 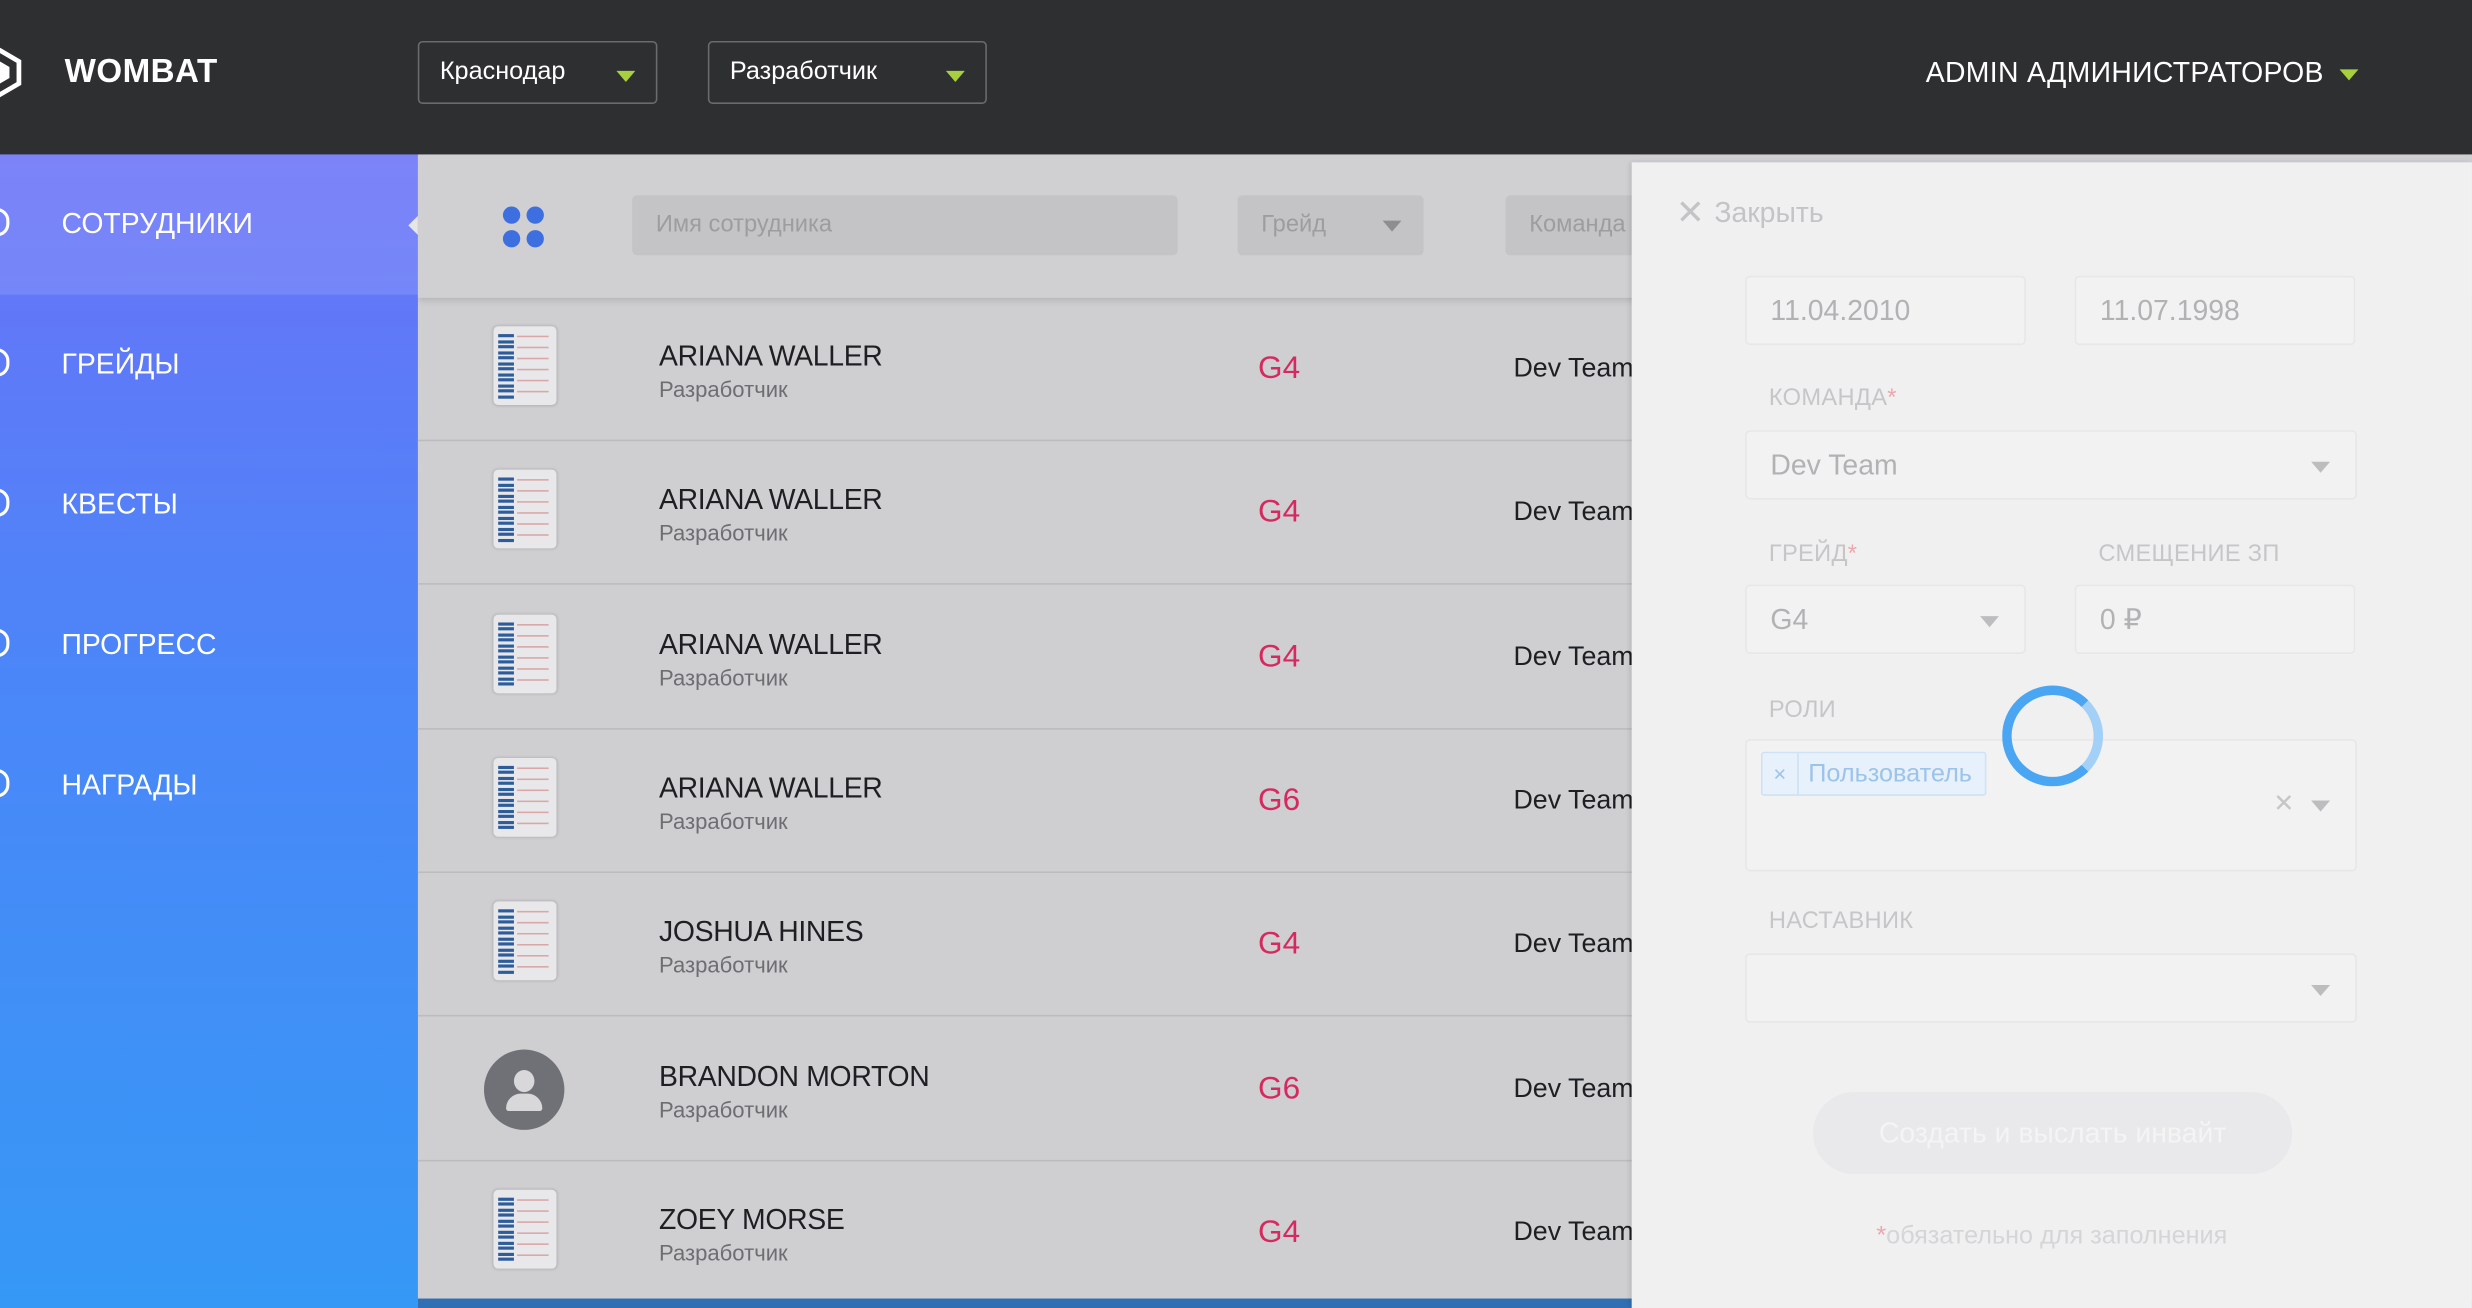 What do you see at coordinates (1789, 619) in the screenshot?
I see `grade-value: G4` at bounding box center [1789, 619].